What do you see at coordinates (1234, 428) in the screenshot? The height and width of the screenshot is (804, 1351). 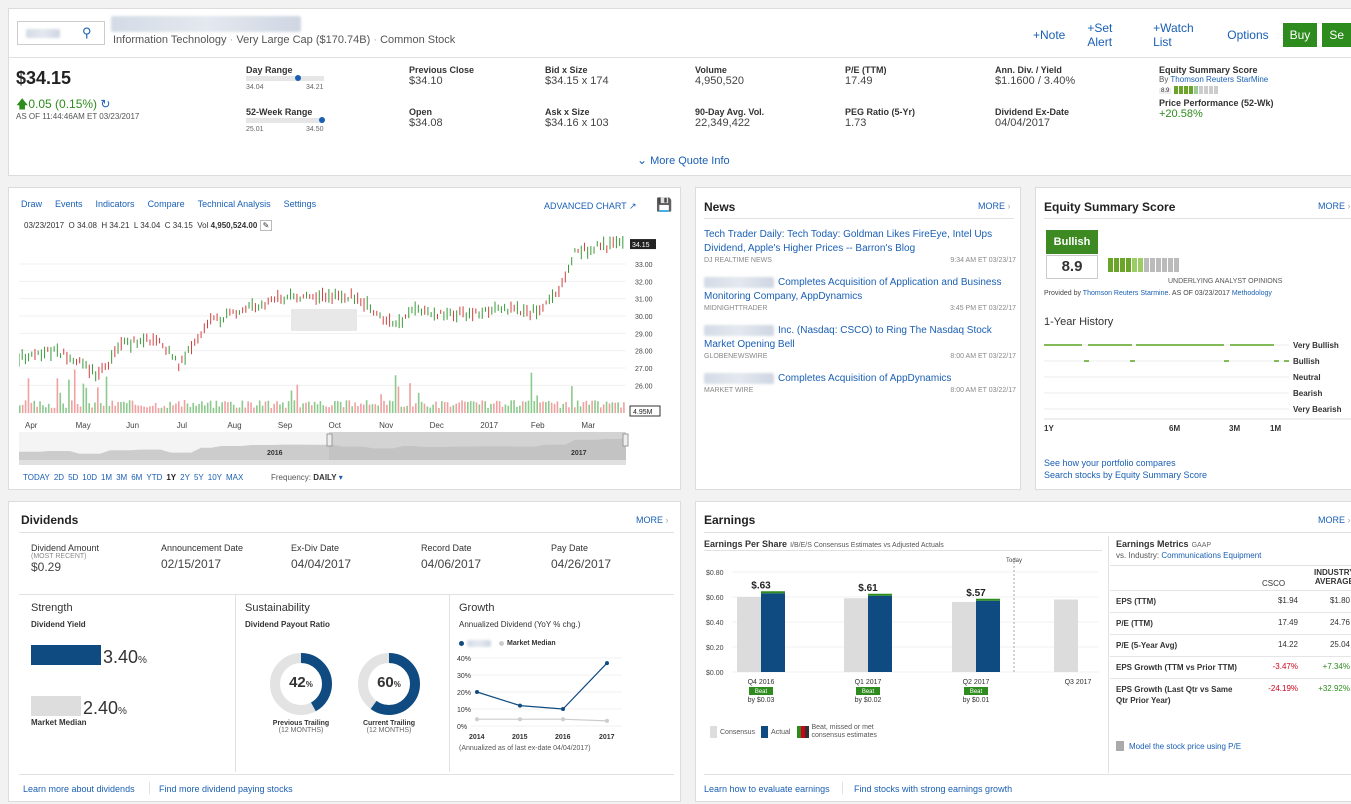 I see `ess-history-period: 3M` at bounding box center [1234, 428].